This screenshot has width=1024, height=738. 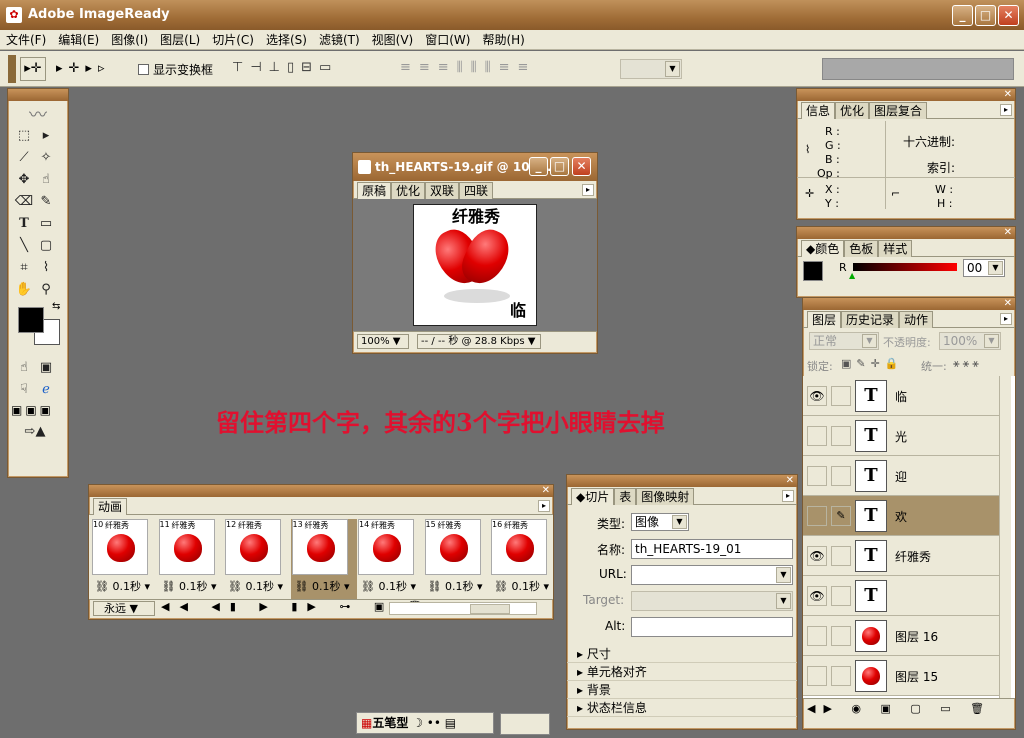 I want to click on animation-frame: 11 纤雅秀 ⛓ 0.1秒 ▾, so click(x=191, y=559).